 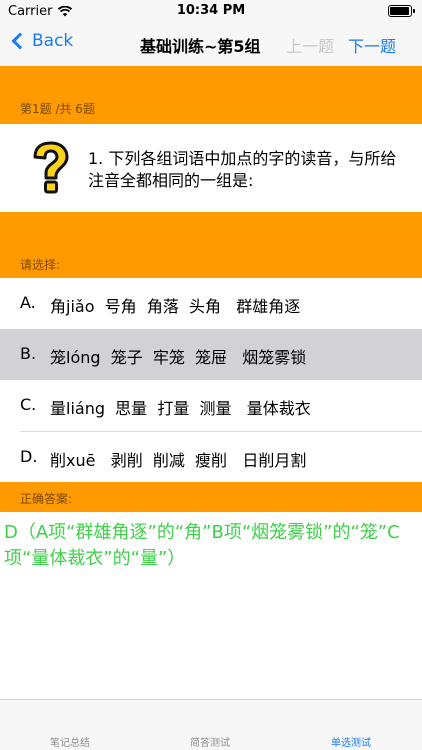 What do you see at coordinates (28, 302) in the screenshot?
I see `option-letter: A.` at bounding box center [28, 302].